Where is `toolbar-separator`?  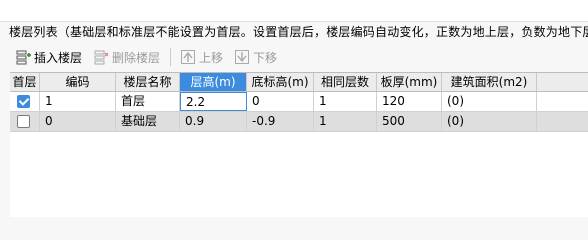
toolbar-separator is located at coordinates (171, 57).